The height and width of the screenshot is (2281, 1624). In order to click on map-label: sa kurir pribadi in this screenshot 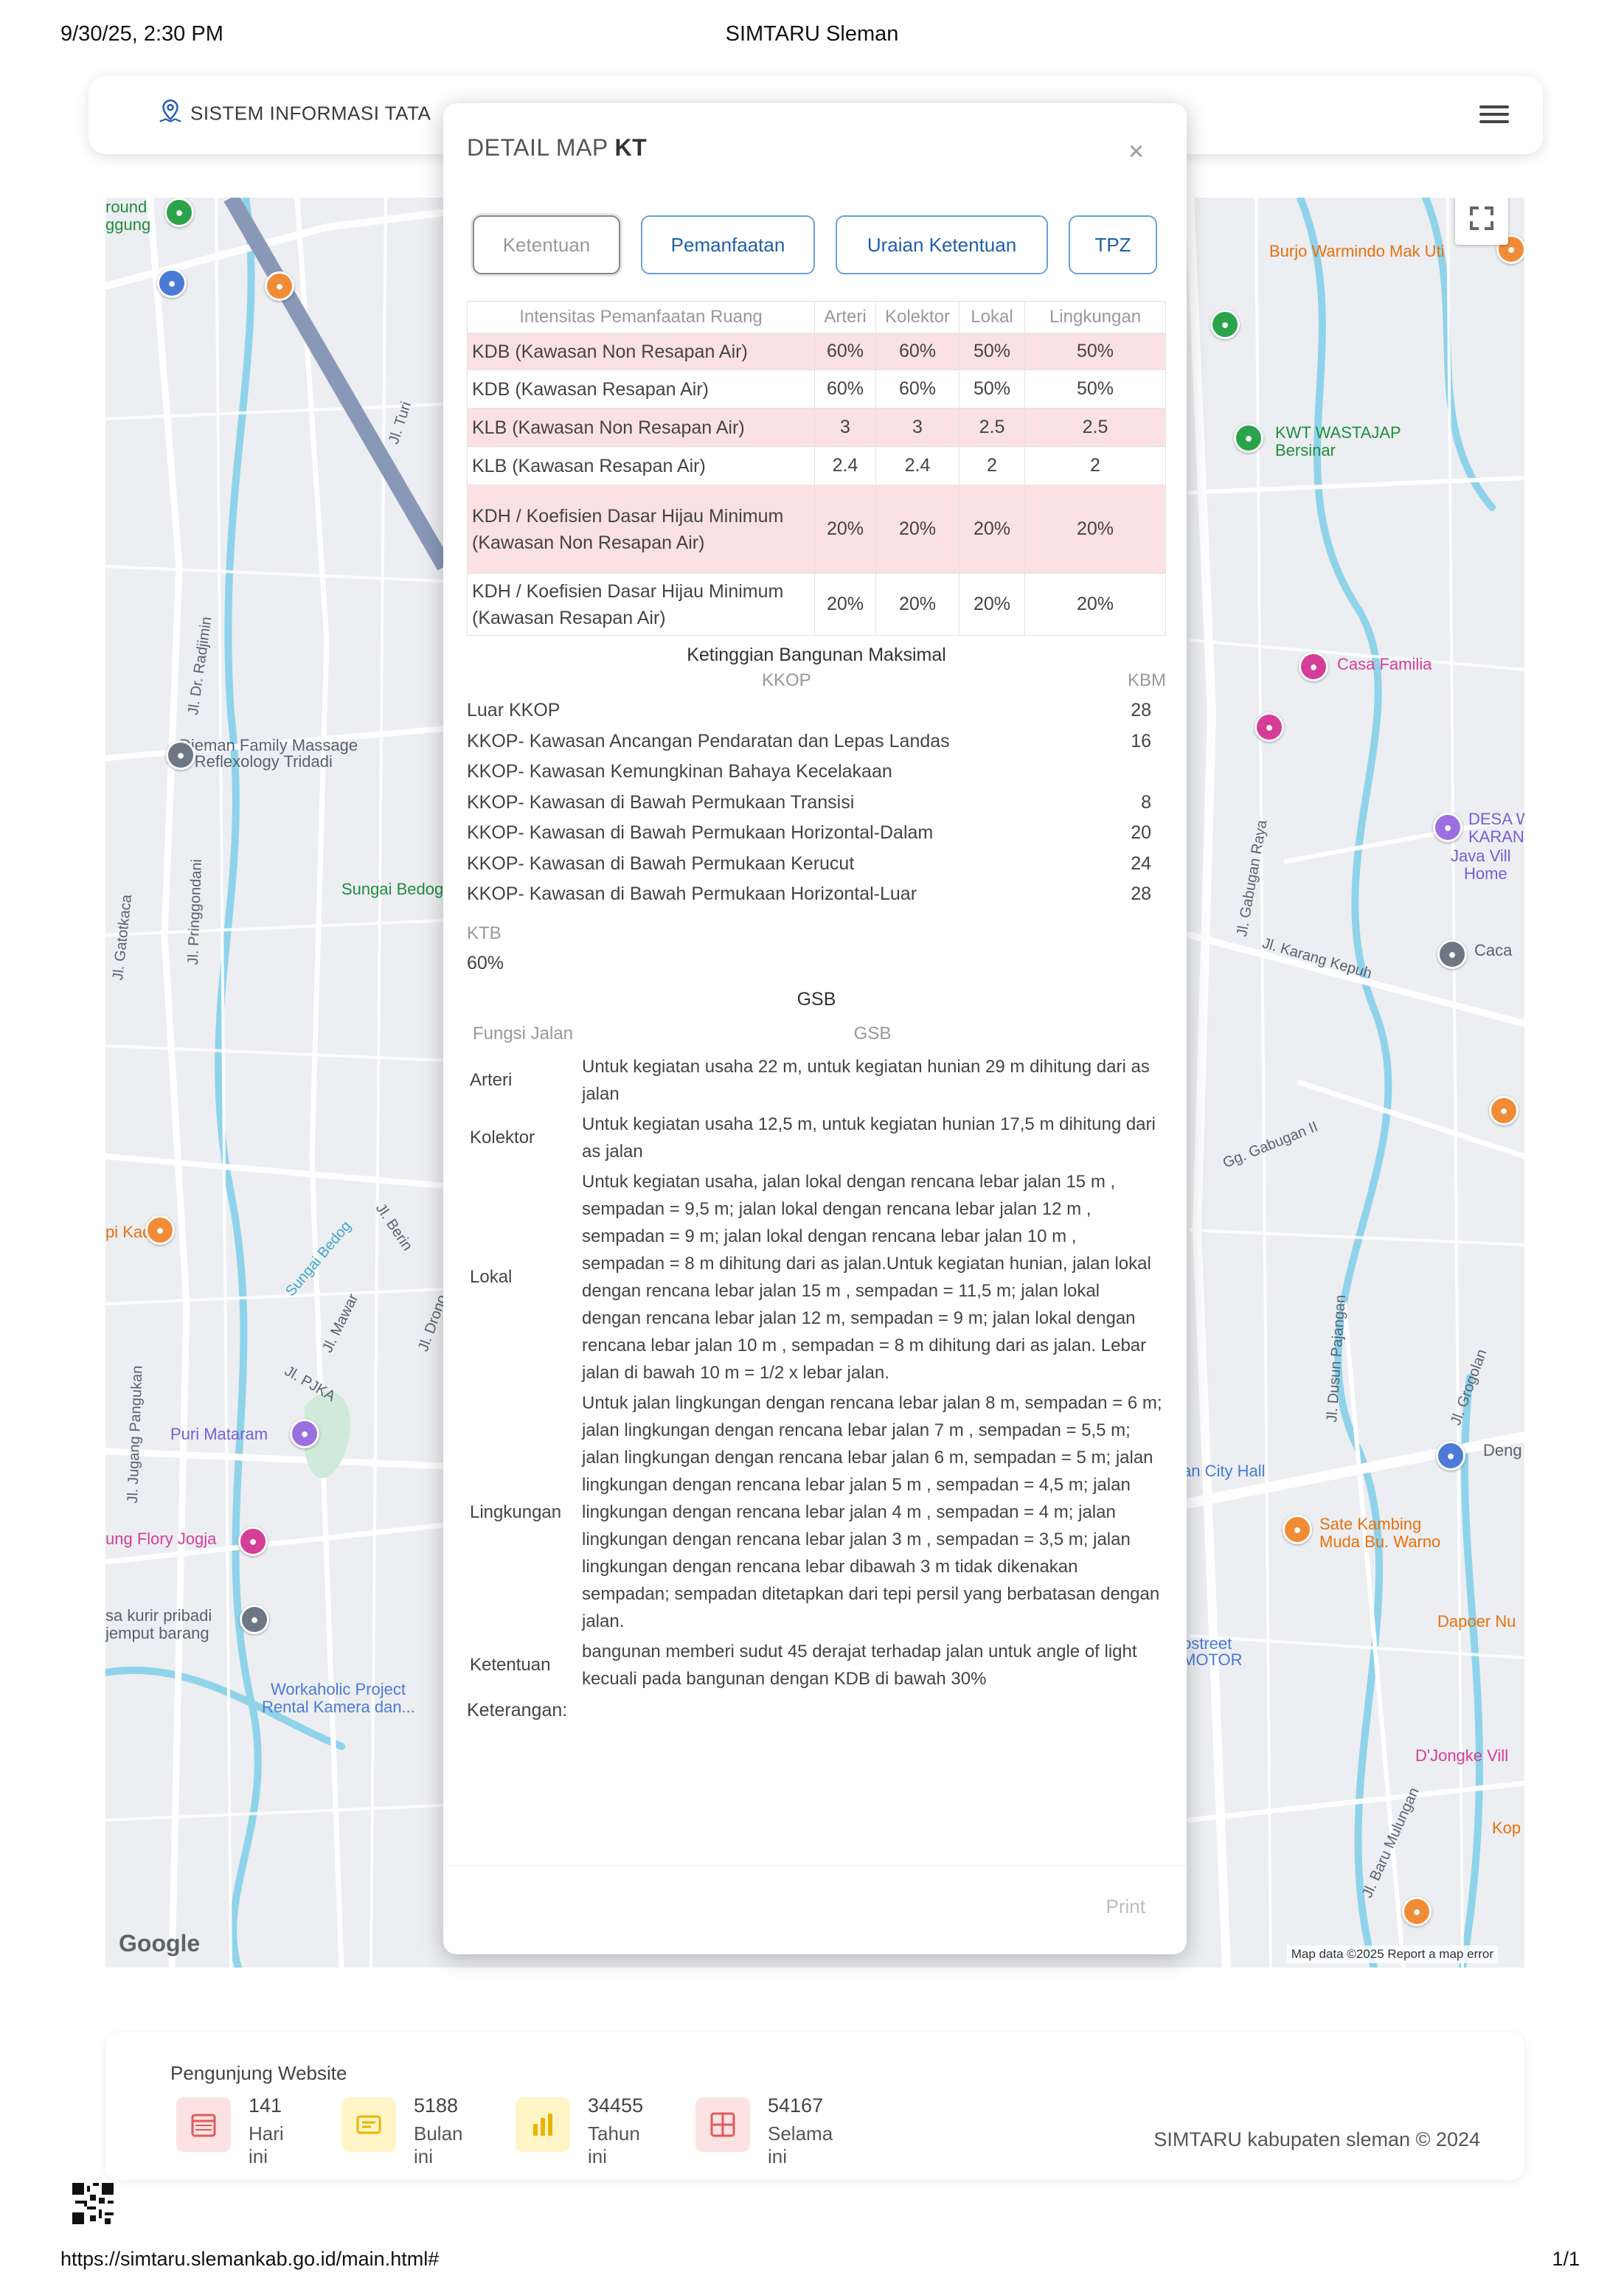, I will do `click(158, 1615)`.